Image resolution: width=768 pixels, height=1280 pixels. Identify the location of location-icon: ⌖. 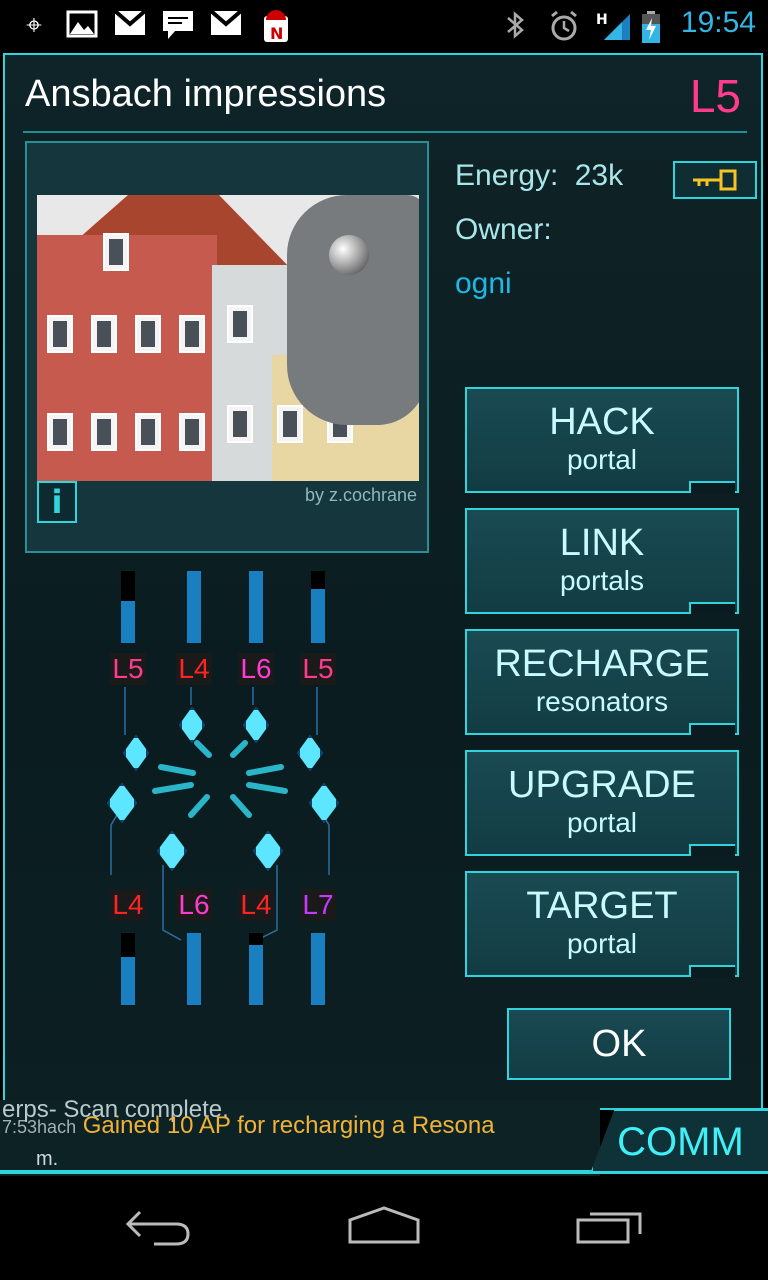
(34, 24).